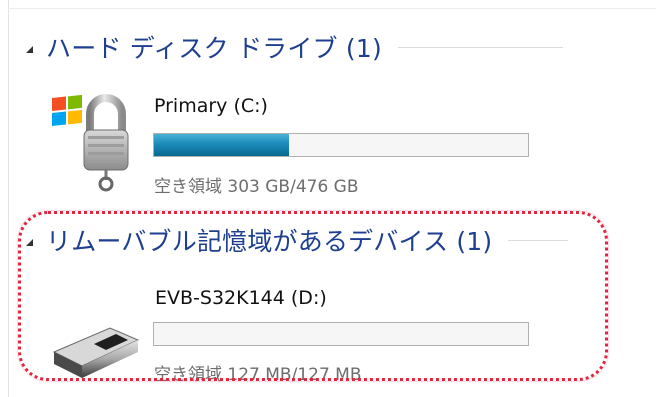 The width and height of the screenshot is (656, 397). Describe the element at coordinates (221, 145) in the screenshot. I see `usage-bar-fill` at that location.